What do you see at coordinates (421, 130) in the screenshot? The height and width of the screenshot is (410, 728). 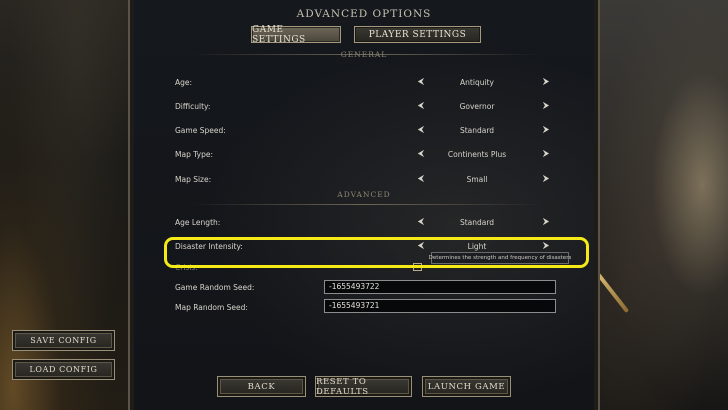 I see `game-speed-prev-arrow-icon: ⮜` at bounding box center [421, 130].